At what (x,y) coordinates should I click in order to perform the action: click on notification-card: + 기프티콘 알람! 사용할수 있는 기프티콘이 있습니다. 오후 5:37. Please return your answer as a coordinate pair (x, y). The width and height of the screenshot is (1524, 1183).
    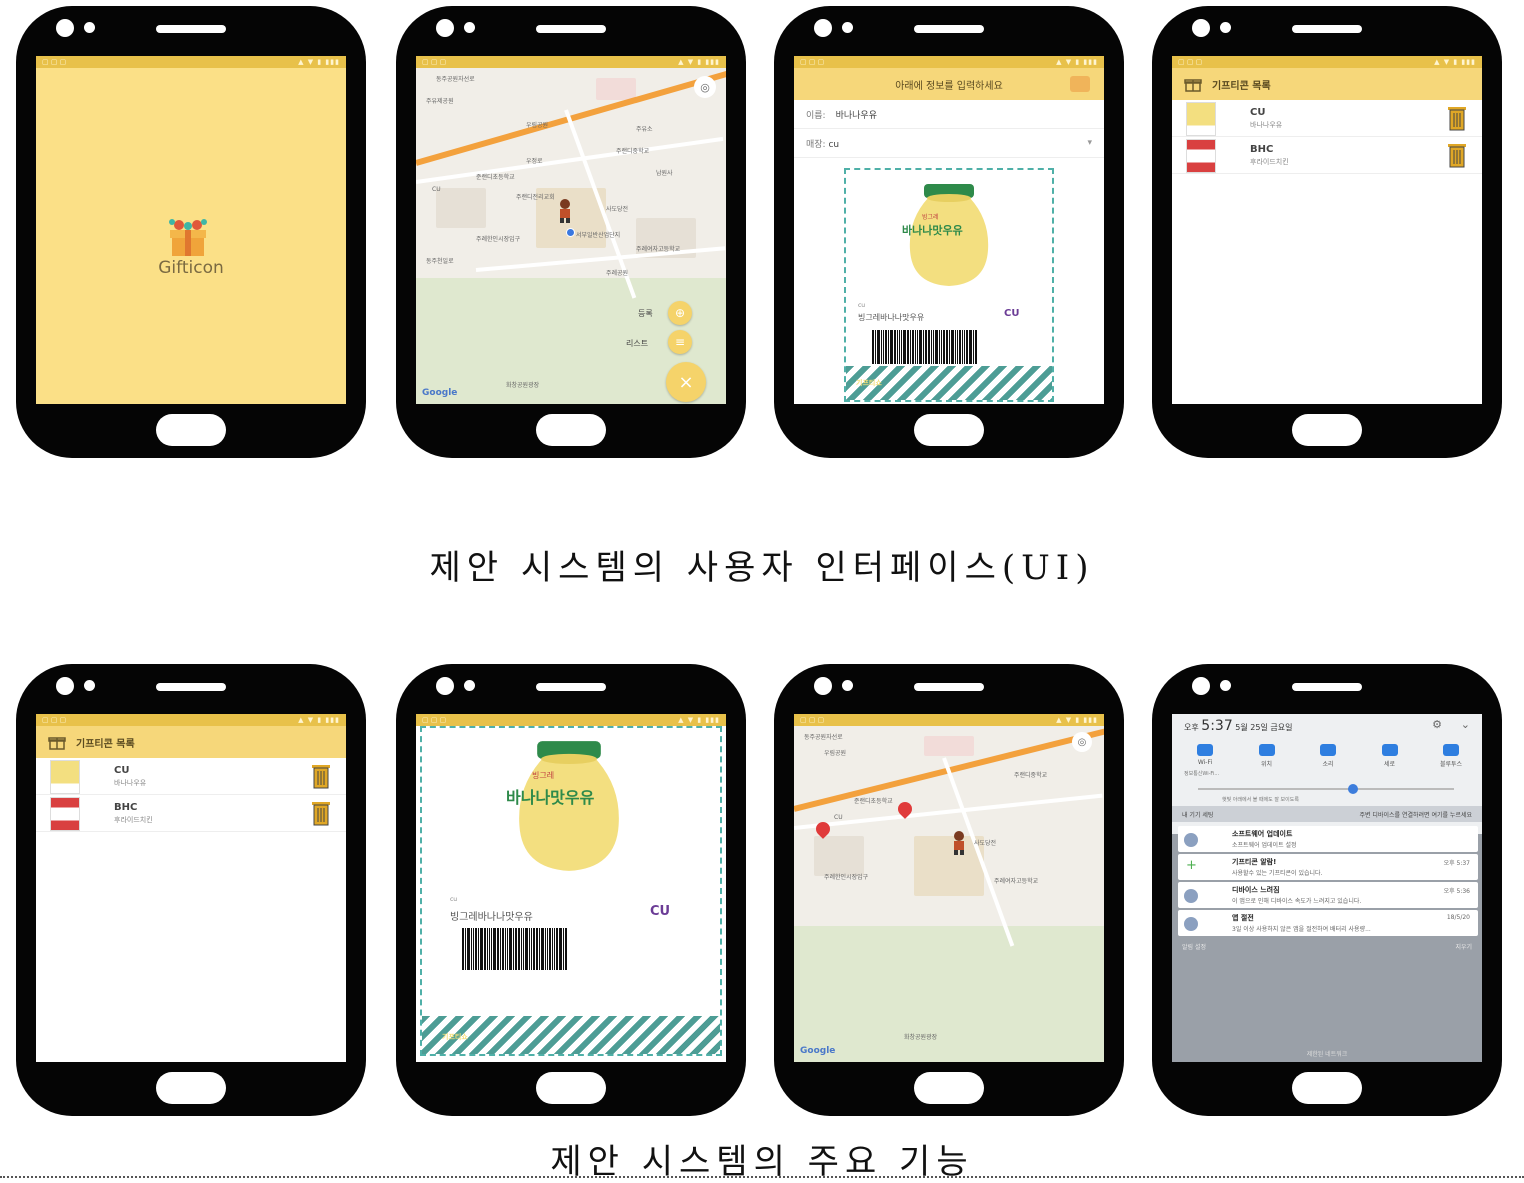
    Looking at the image, I should click on (1328, 867).